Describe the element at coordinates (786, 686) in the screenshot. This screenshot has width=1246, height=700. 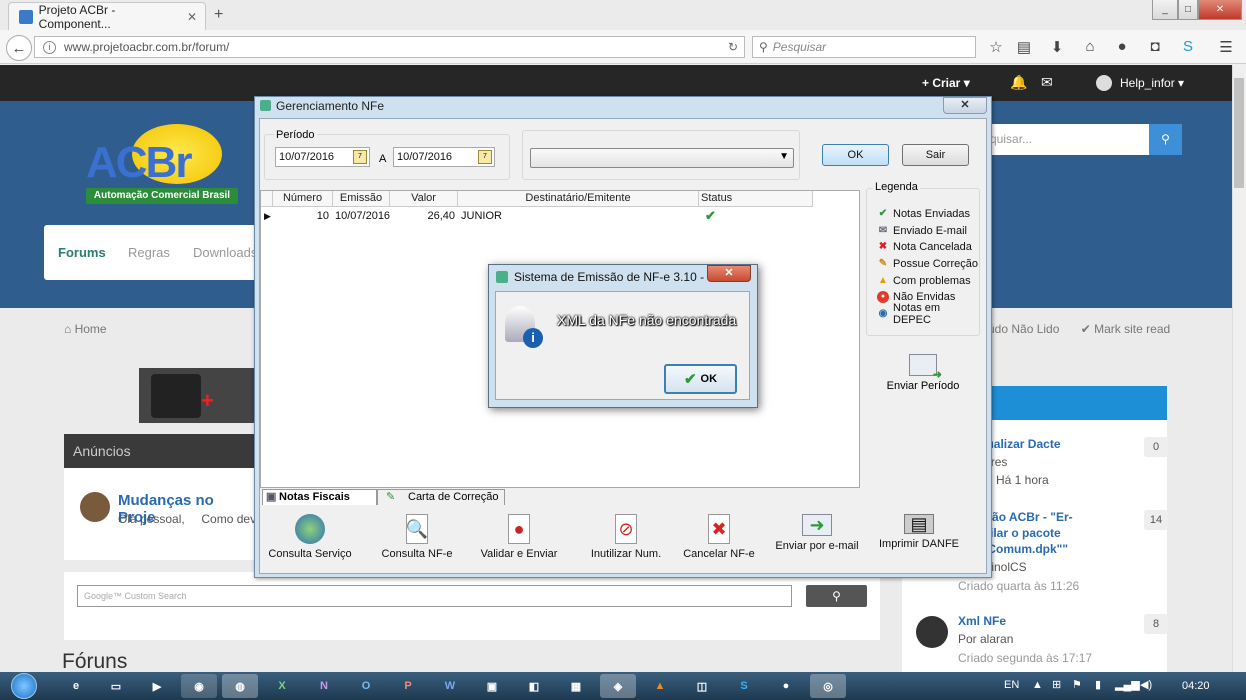
I see `app-icon: ●` at that location.